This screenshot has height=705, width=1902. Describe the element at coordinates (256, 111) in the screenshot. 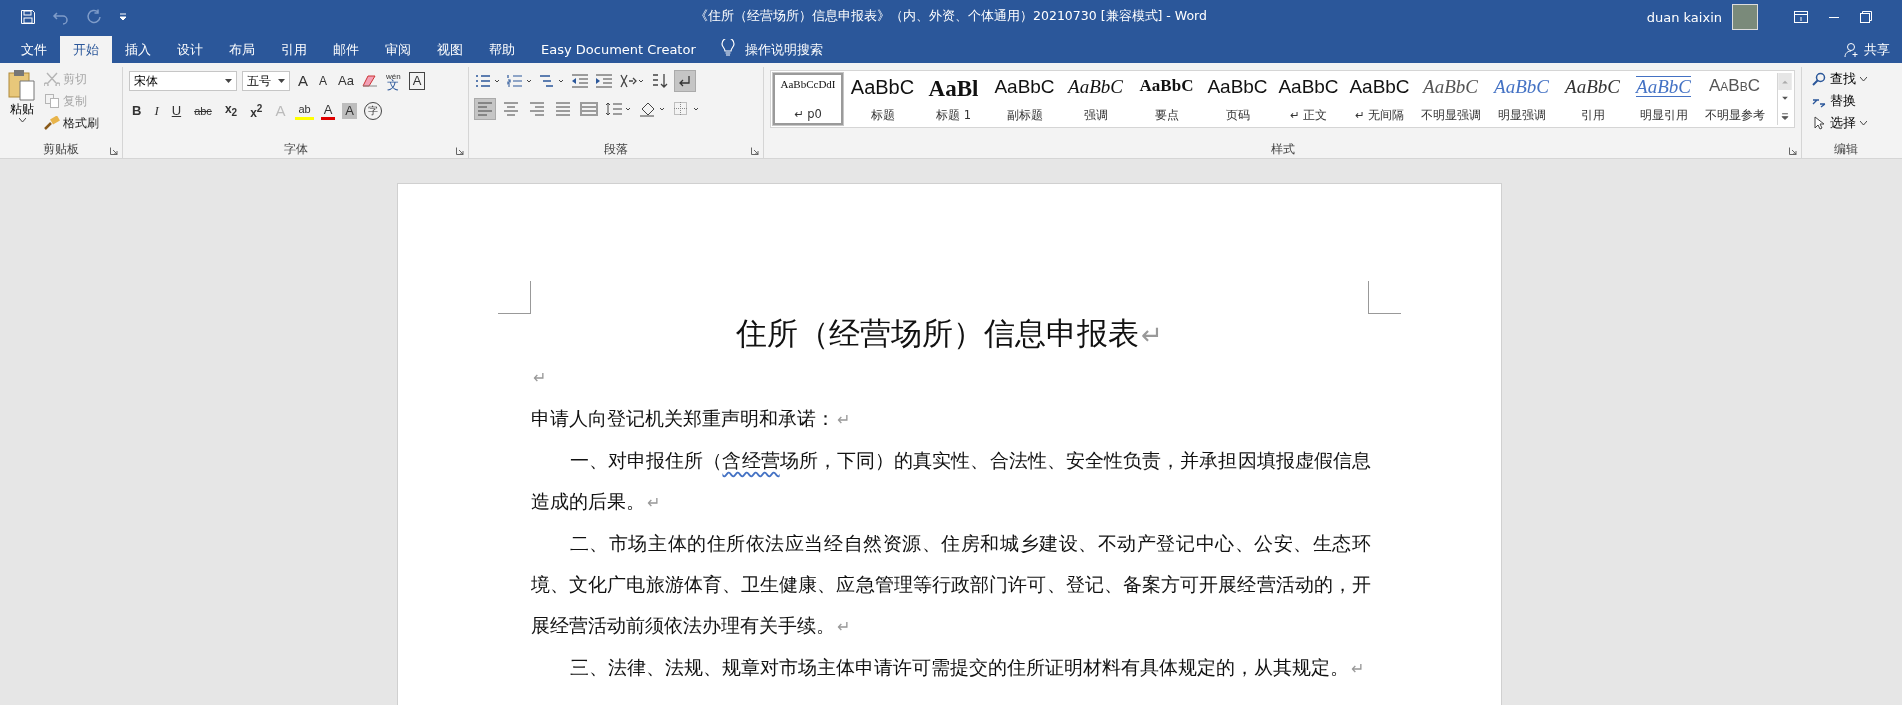

I see `superscript-button: x$^{2}$` at that location.